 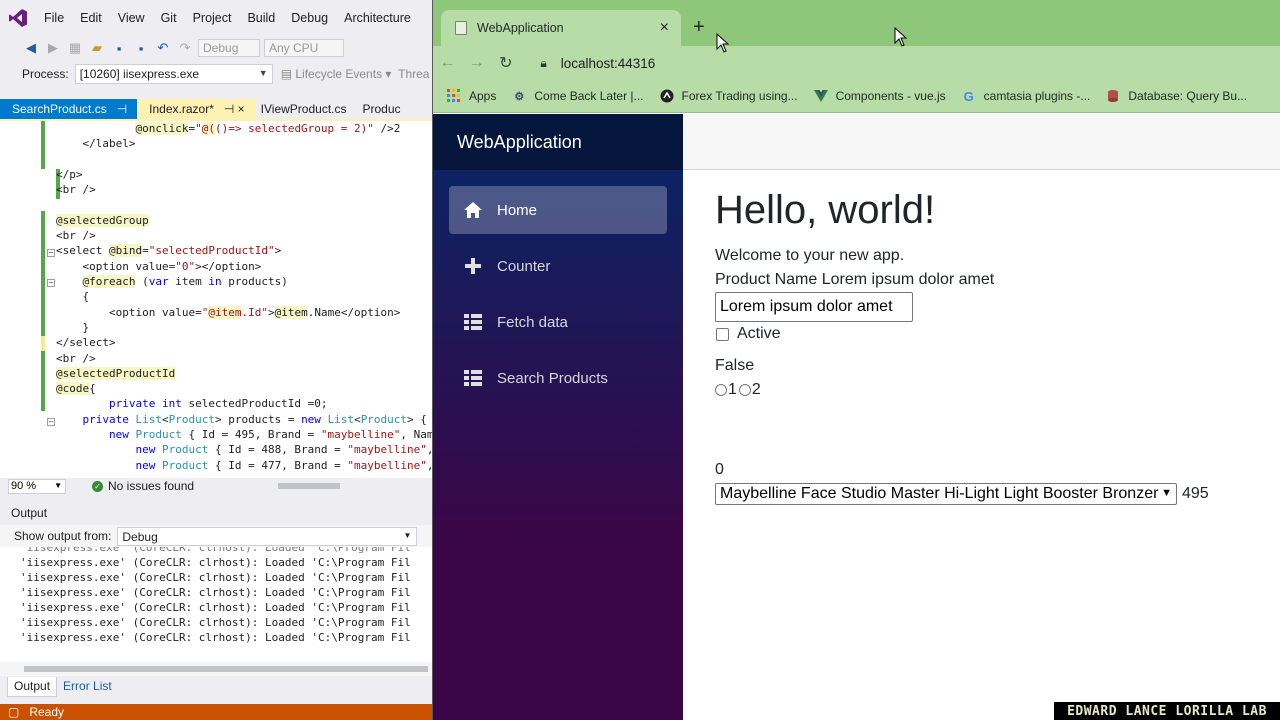 What do you see at coordinates (173, 74) in the screenshot?
I see `process-combo: [10260] iisexpress.exe ▼` at bounding box center [173, 74].